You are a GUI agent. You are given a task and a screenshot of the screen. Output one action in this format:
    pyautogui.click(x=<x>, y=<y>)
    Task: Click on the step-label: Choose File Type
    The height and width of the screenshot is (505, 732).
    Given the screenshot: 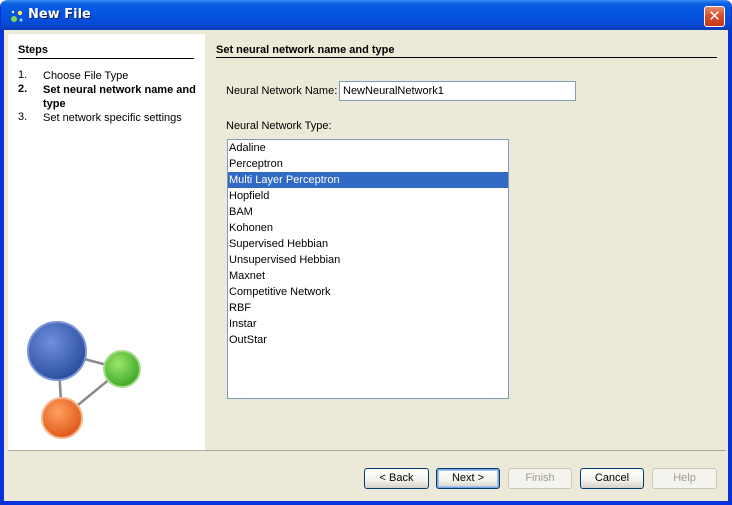 What is the action you would take?
    pyautogui.click(x=86, y=76)
    